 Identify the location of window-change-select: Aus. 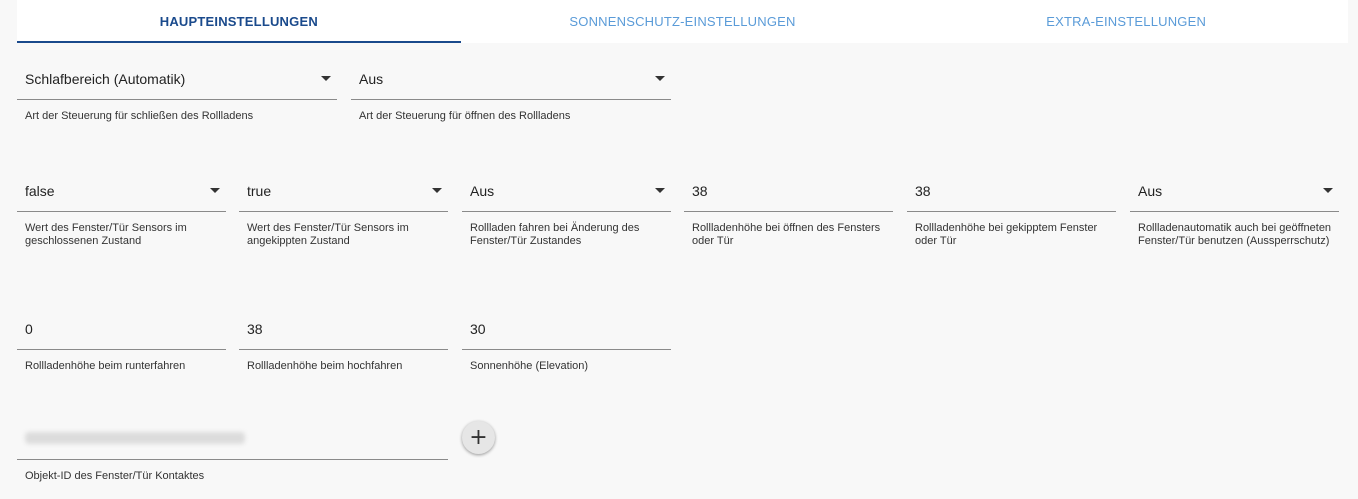
(566, 196).